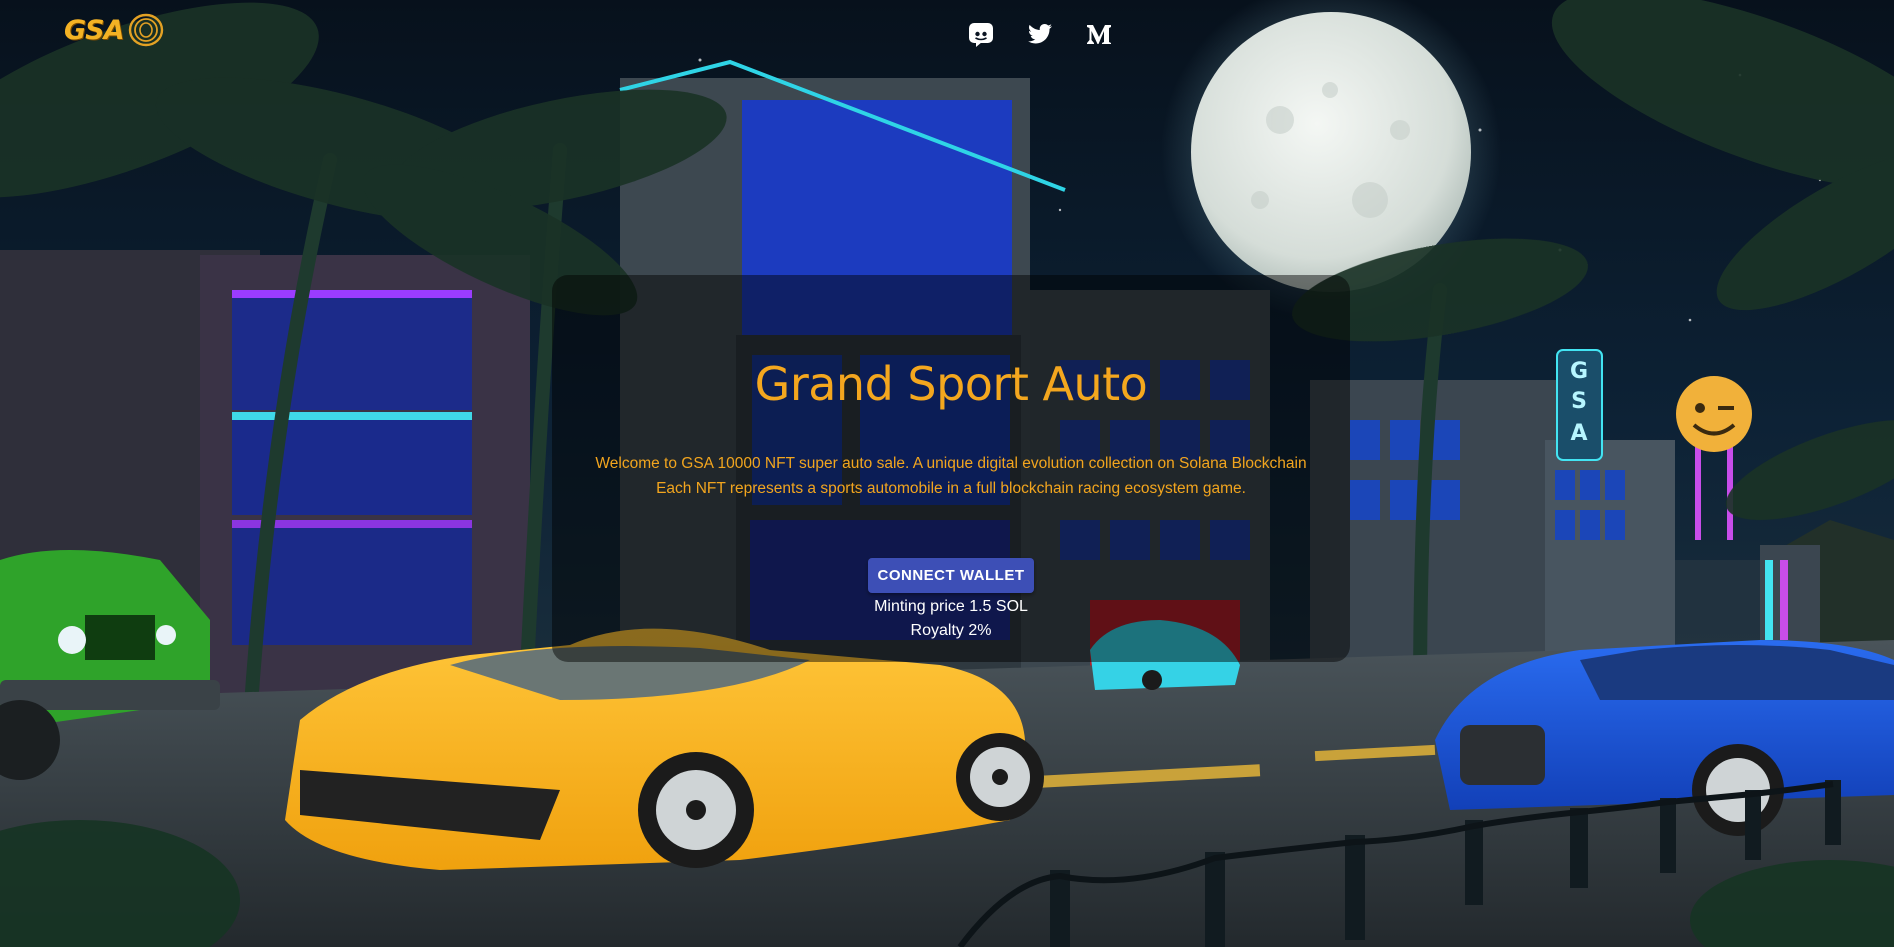 This screenshot has width=1894, height=947. Describe the element at coordinates (951, 606) in the screenshot. I see `minting-price: Minting price 1.5 SOL` at that location.